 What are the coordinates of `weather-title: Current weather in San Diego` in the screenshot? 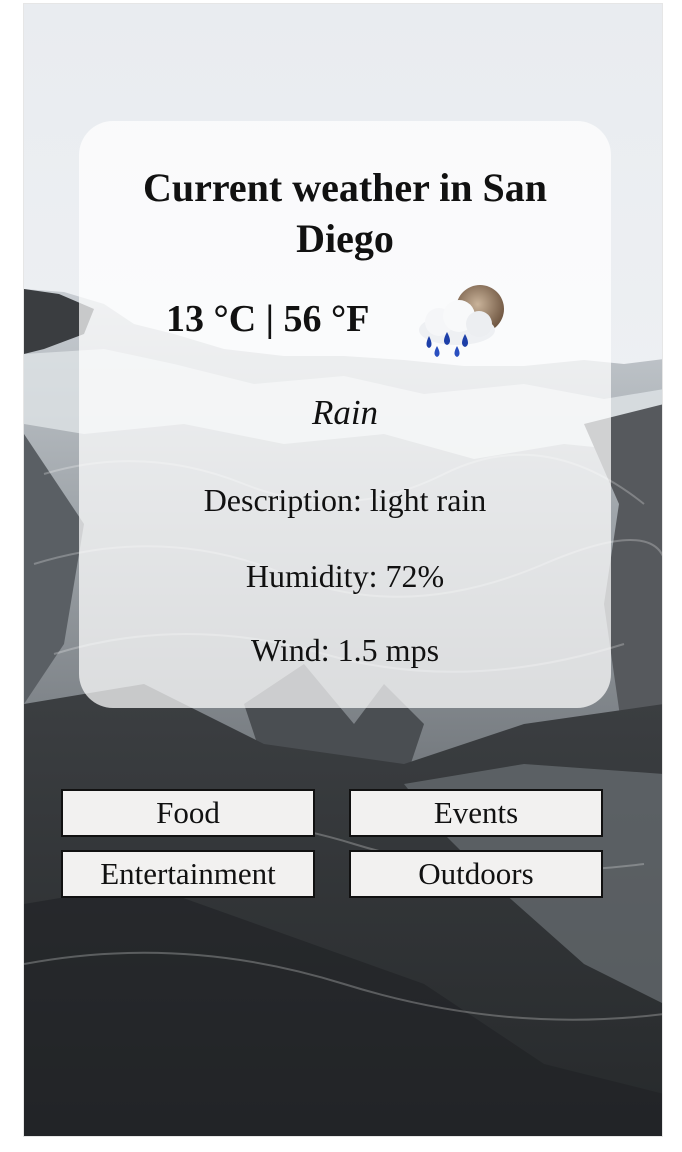 It's located at (345, 213).